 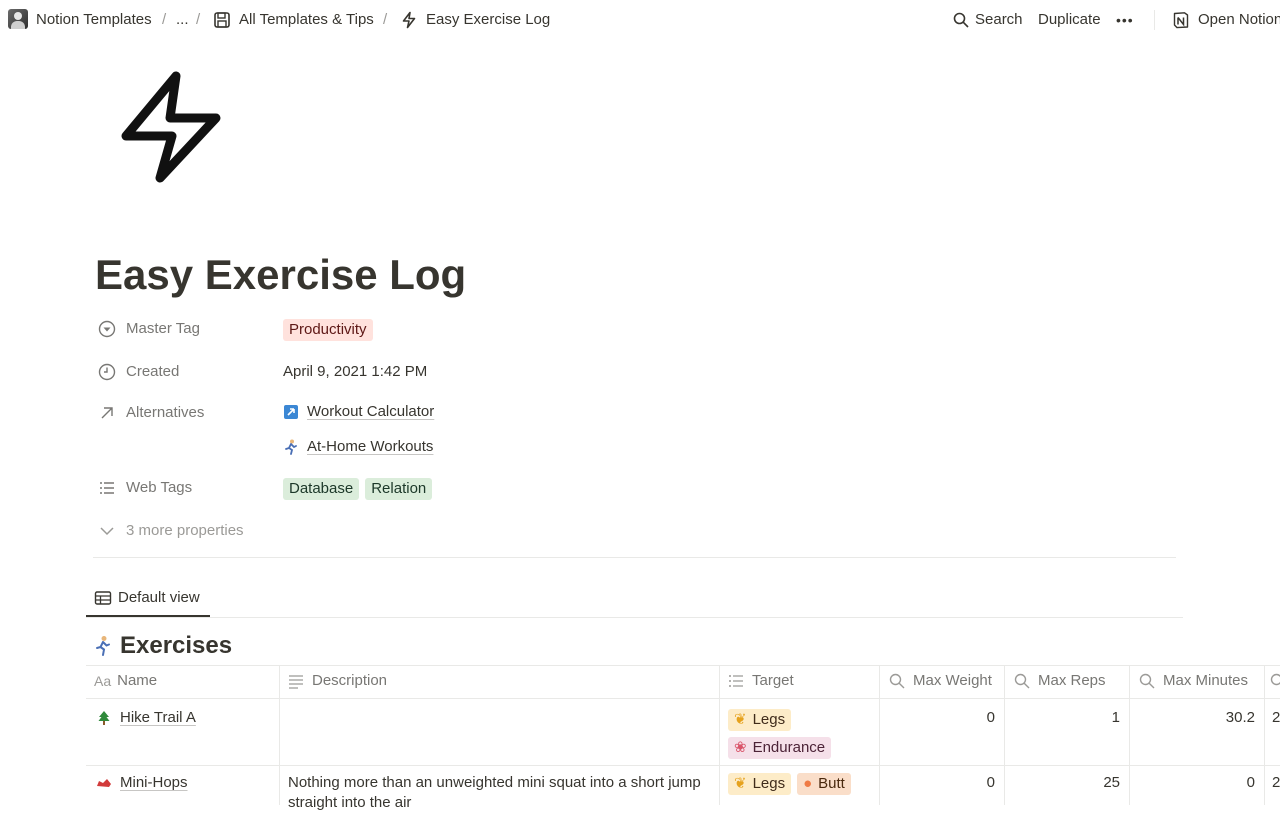 I want to click on property-alternatives-label: Alternatives, so click(x=151, y=413).